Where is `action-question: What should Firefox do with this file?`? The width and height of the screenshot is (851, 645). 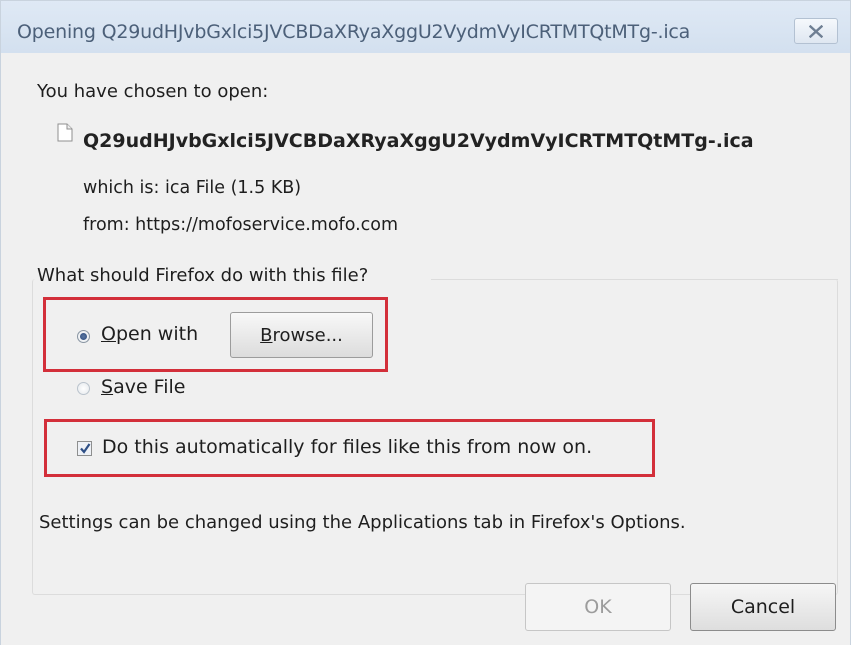 action-question: What should Firefox do with this file? is located at coordinates (203, 275).